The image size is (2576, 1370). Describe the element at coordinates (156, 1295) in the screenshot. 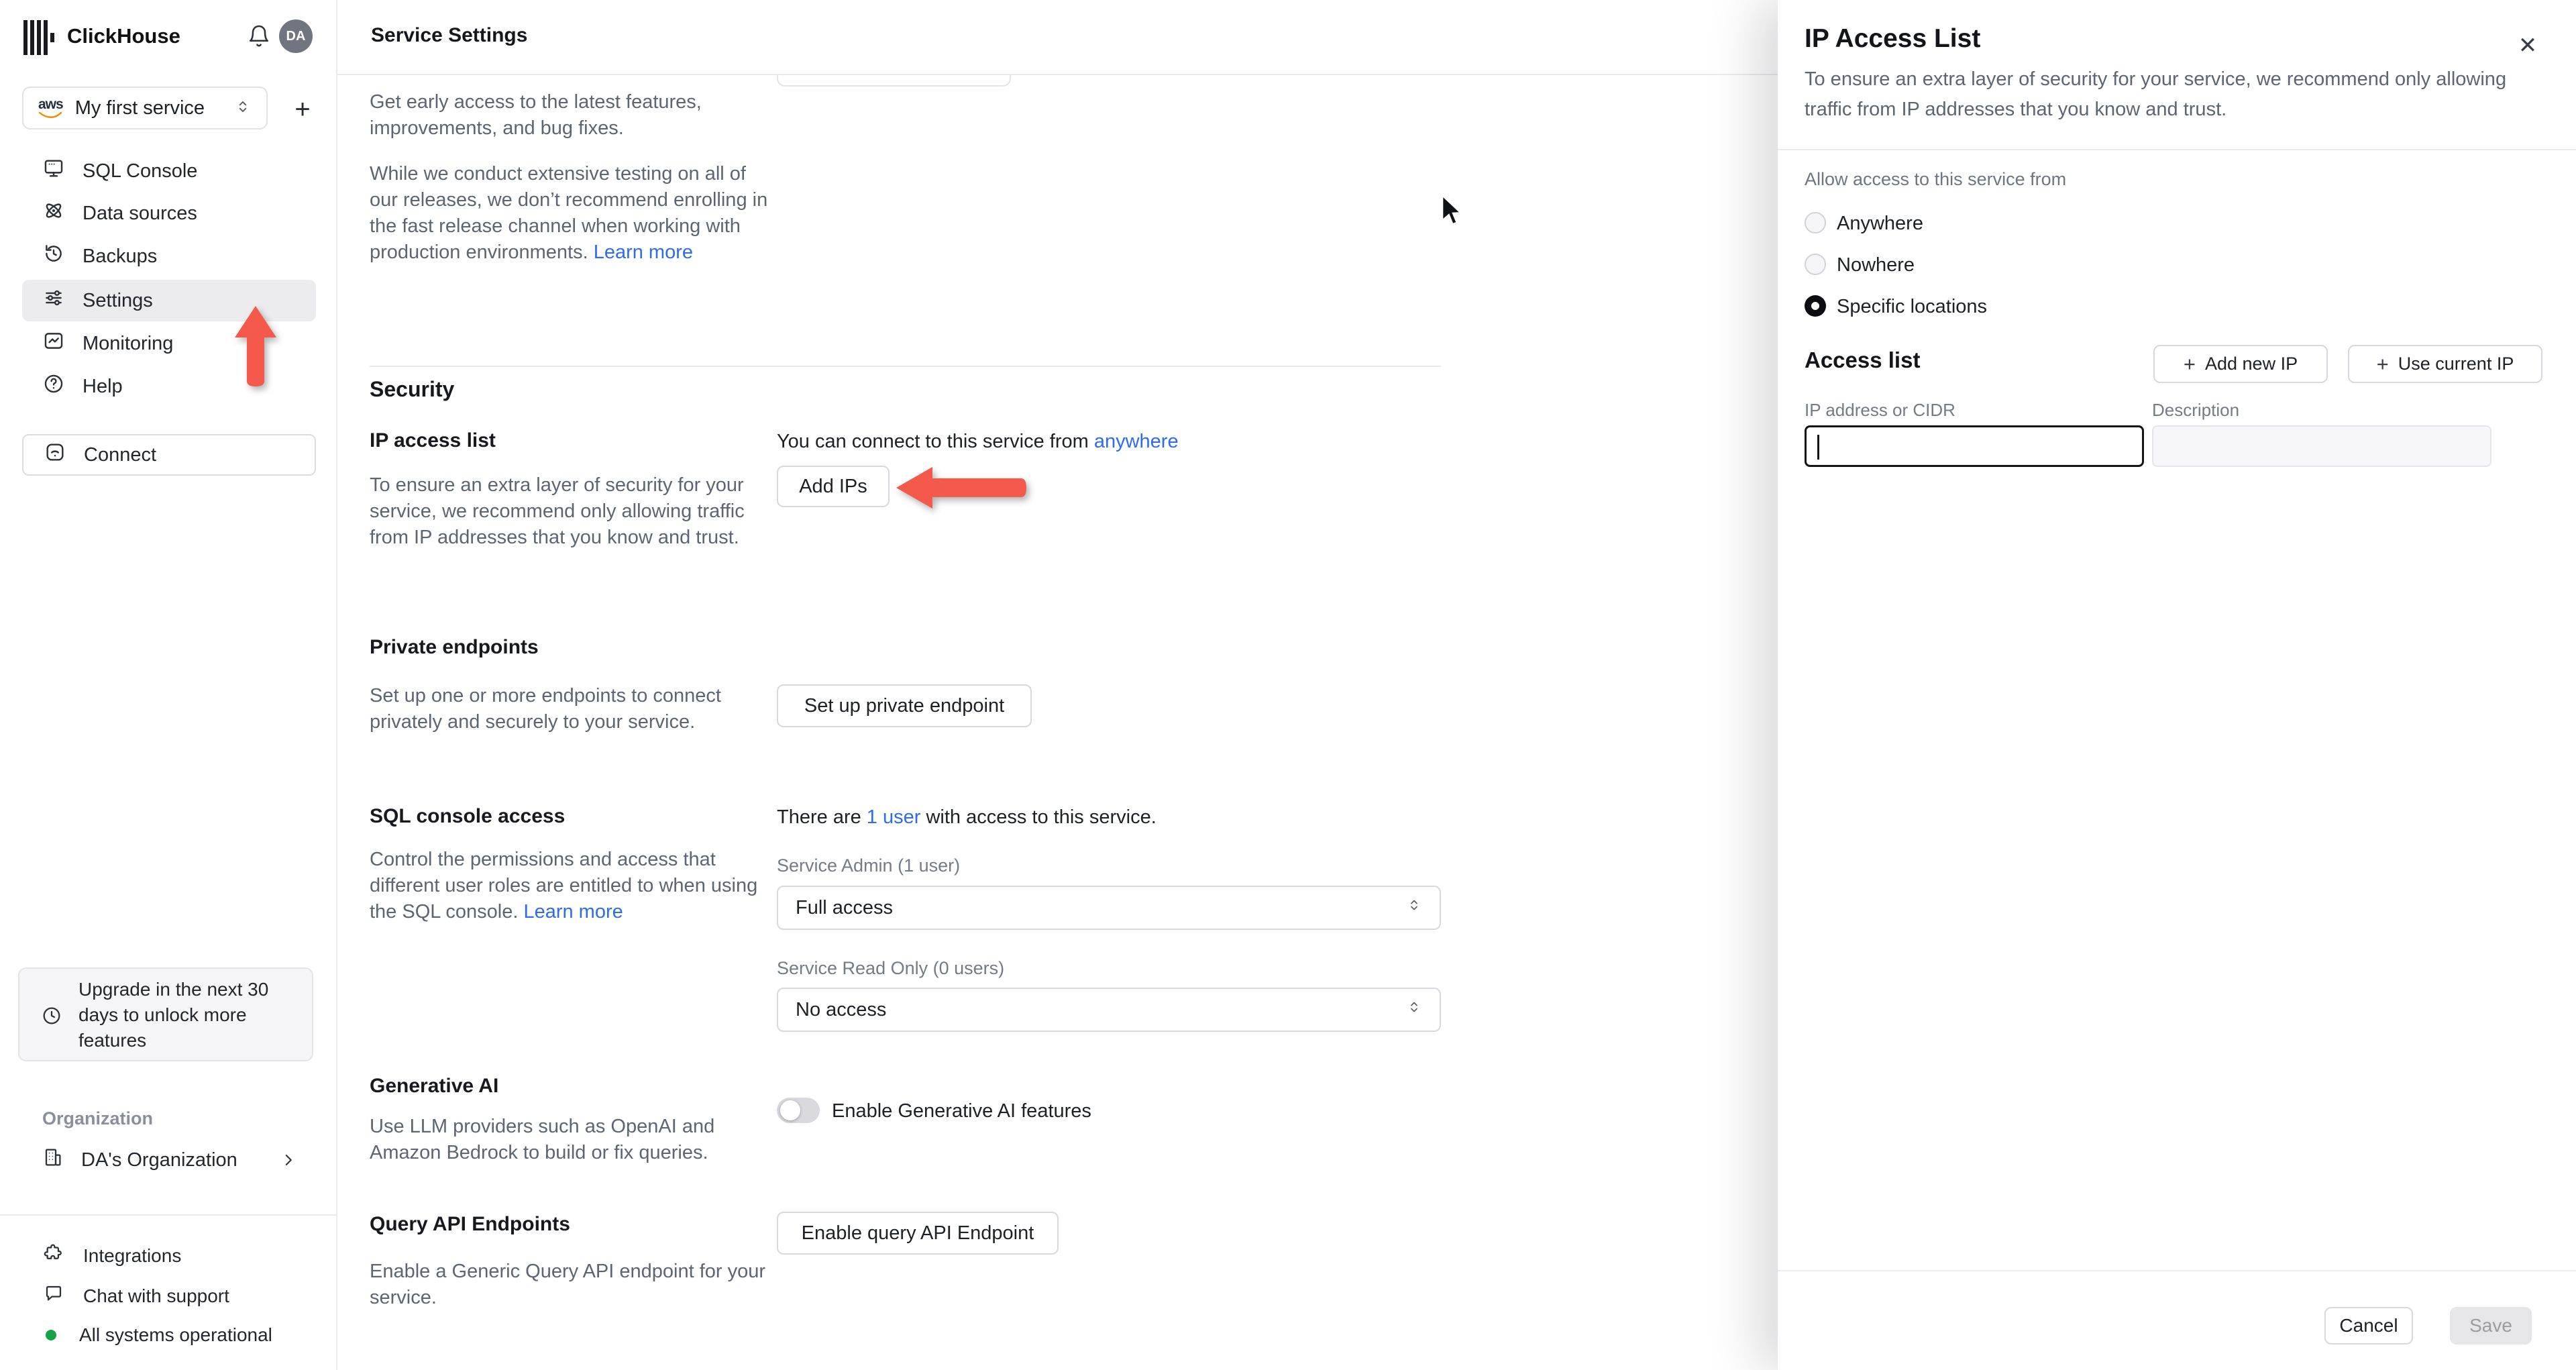

I see `chat-support-label: Chat with support` at that location.